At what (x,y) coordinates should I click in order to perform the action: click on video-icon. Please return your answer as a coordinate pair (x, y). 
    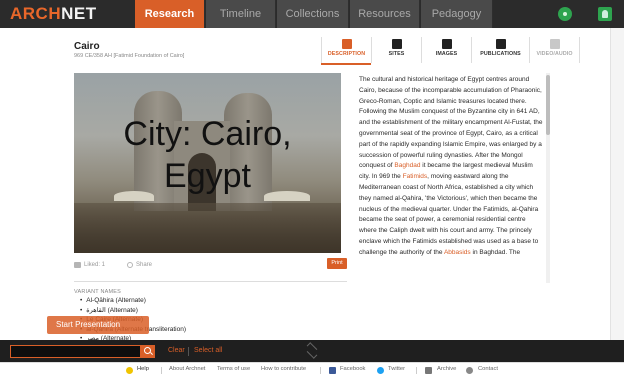
    Looking at the image, I should click on (554, 44).